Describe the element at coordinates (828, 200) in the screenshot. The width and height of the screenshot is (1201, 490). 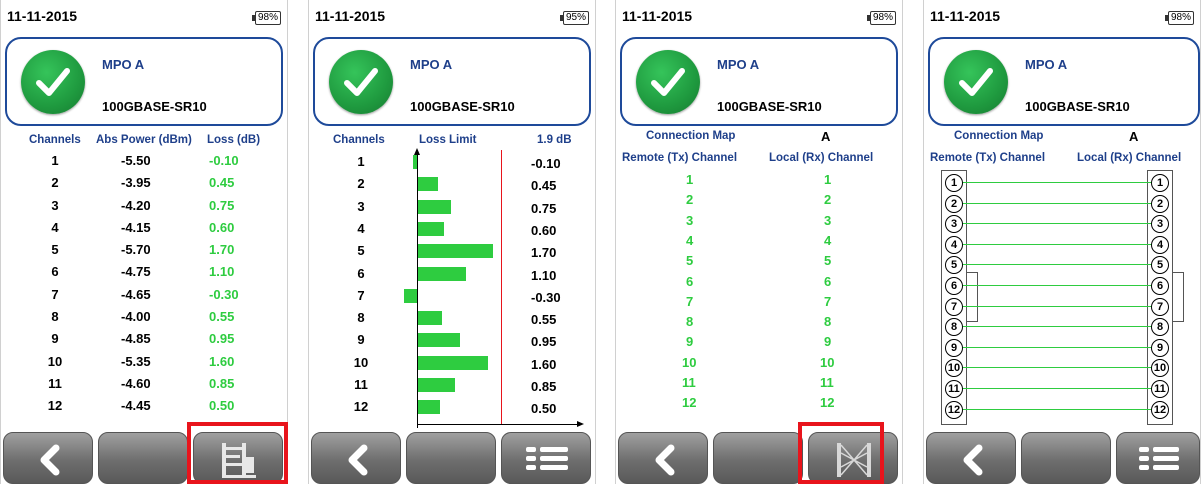
I see `local-channel: 2` at that location.